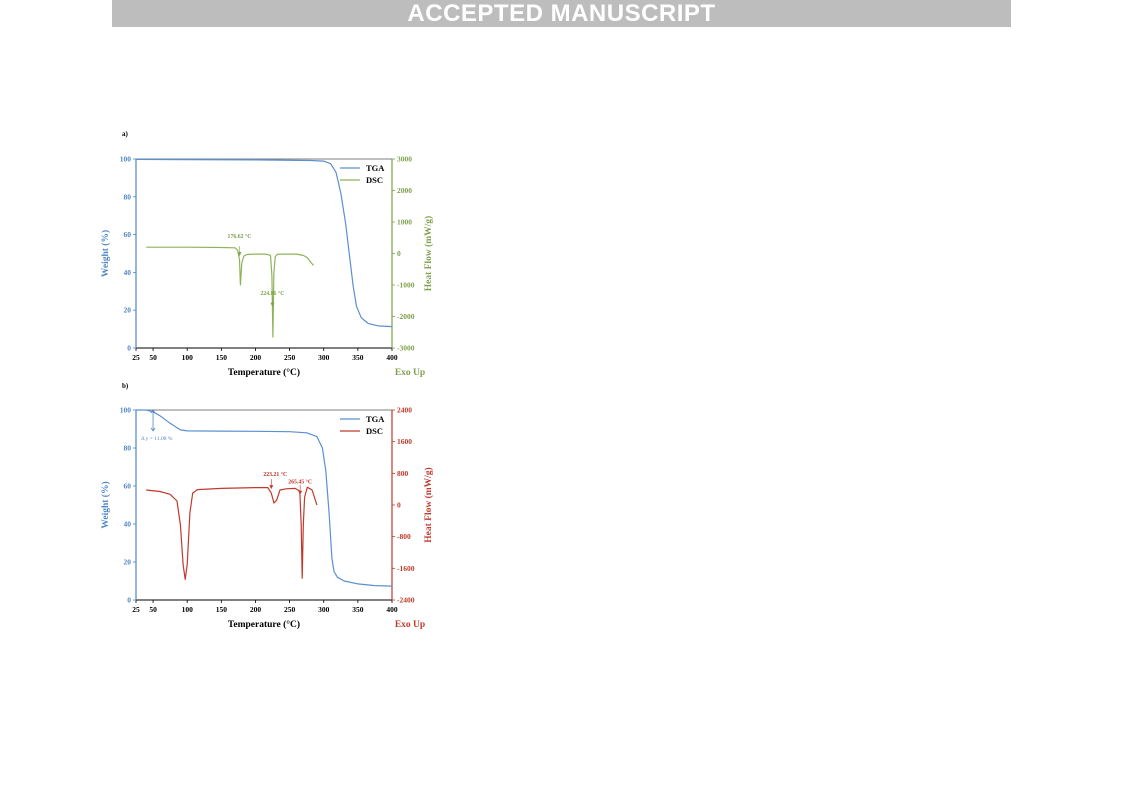  Describe the element at coordinates (300, 482) in the screenshot. I see `peak-annotation: 265.45 °C` at that location.